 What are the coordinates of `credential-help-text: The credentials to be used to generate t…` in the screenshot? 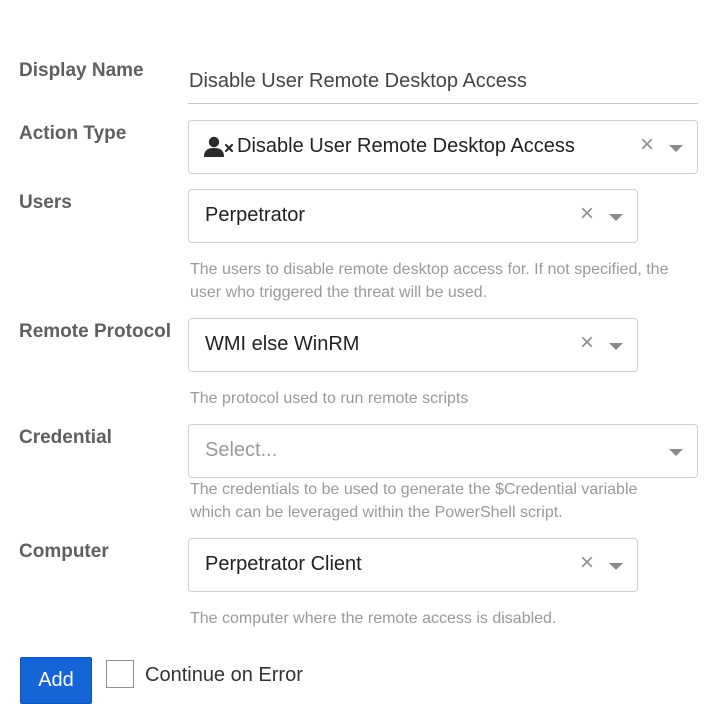 It's located at (414, 501).